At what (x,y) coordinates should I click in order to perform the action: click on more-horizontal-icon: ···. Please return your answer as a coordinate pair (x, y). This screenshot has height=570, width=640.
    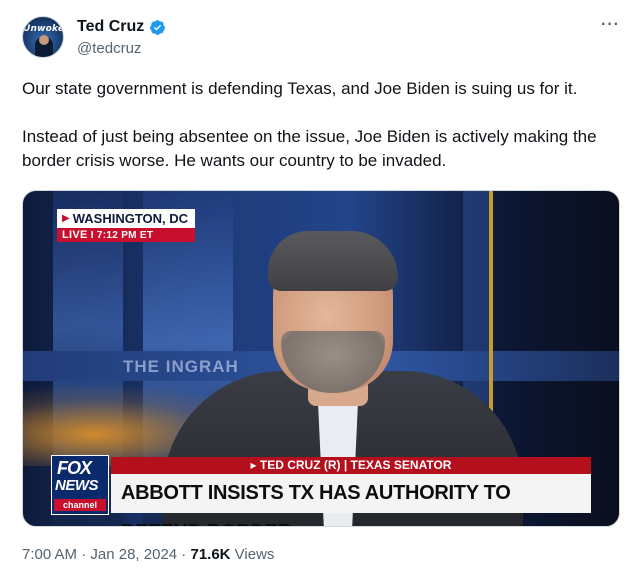
    Looking at the image, I should click on (610, 25).